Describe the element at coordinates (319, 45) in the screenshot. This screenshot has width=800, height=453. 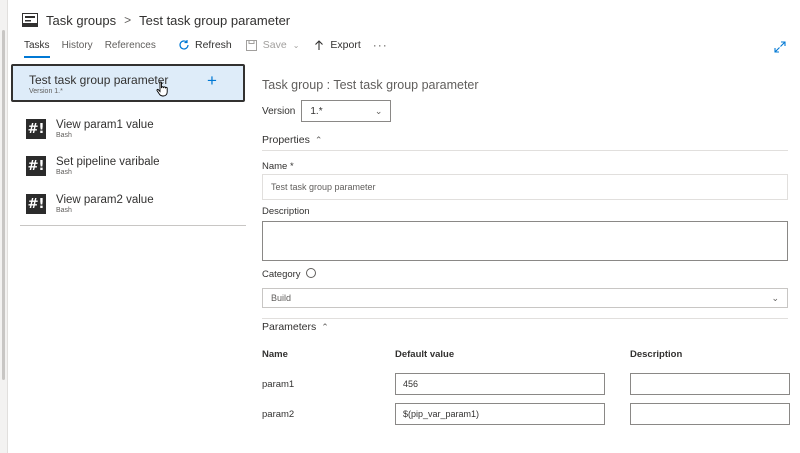
I see `arrow-up-icon` at that location.